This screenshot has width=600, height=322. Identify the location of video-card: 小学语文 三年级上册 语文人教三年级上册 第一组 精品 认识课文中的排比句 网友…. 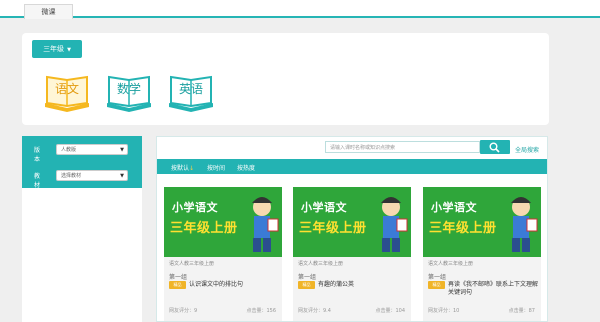
(223, 254).